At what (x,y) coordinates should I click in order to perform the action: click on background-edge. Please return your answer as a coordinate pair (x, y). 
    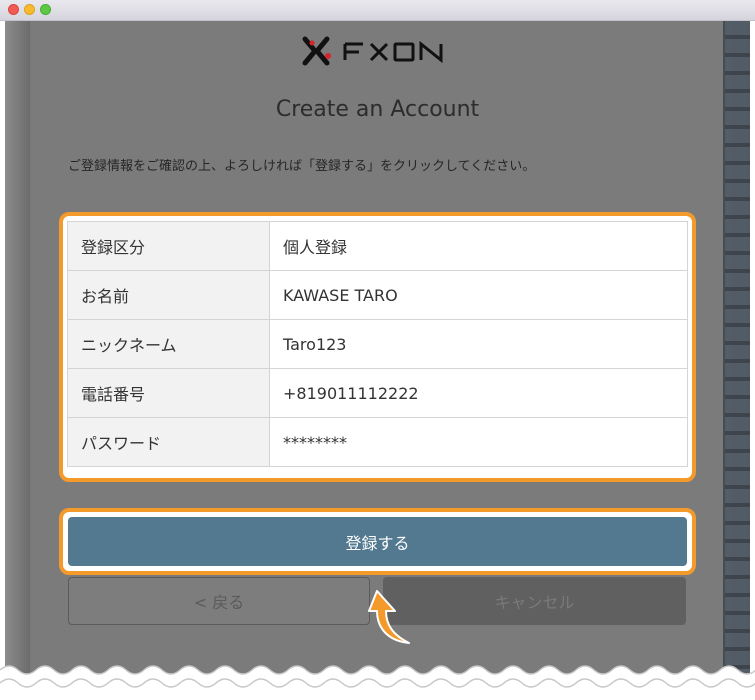
    Looking at the image, I should click on (17, 360).